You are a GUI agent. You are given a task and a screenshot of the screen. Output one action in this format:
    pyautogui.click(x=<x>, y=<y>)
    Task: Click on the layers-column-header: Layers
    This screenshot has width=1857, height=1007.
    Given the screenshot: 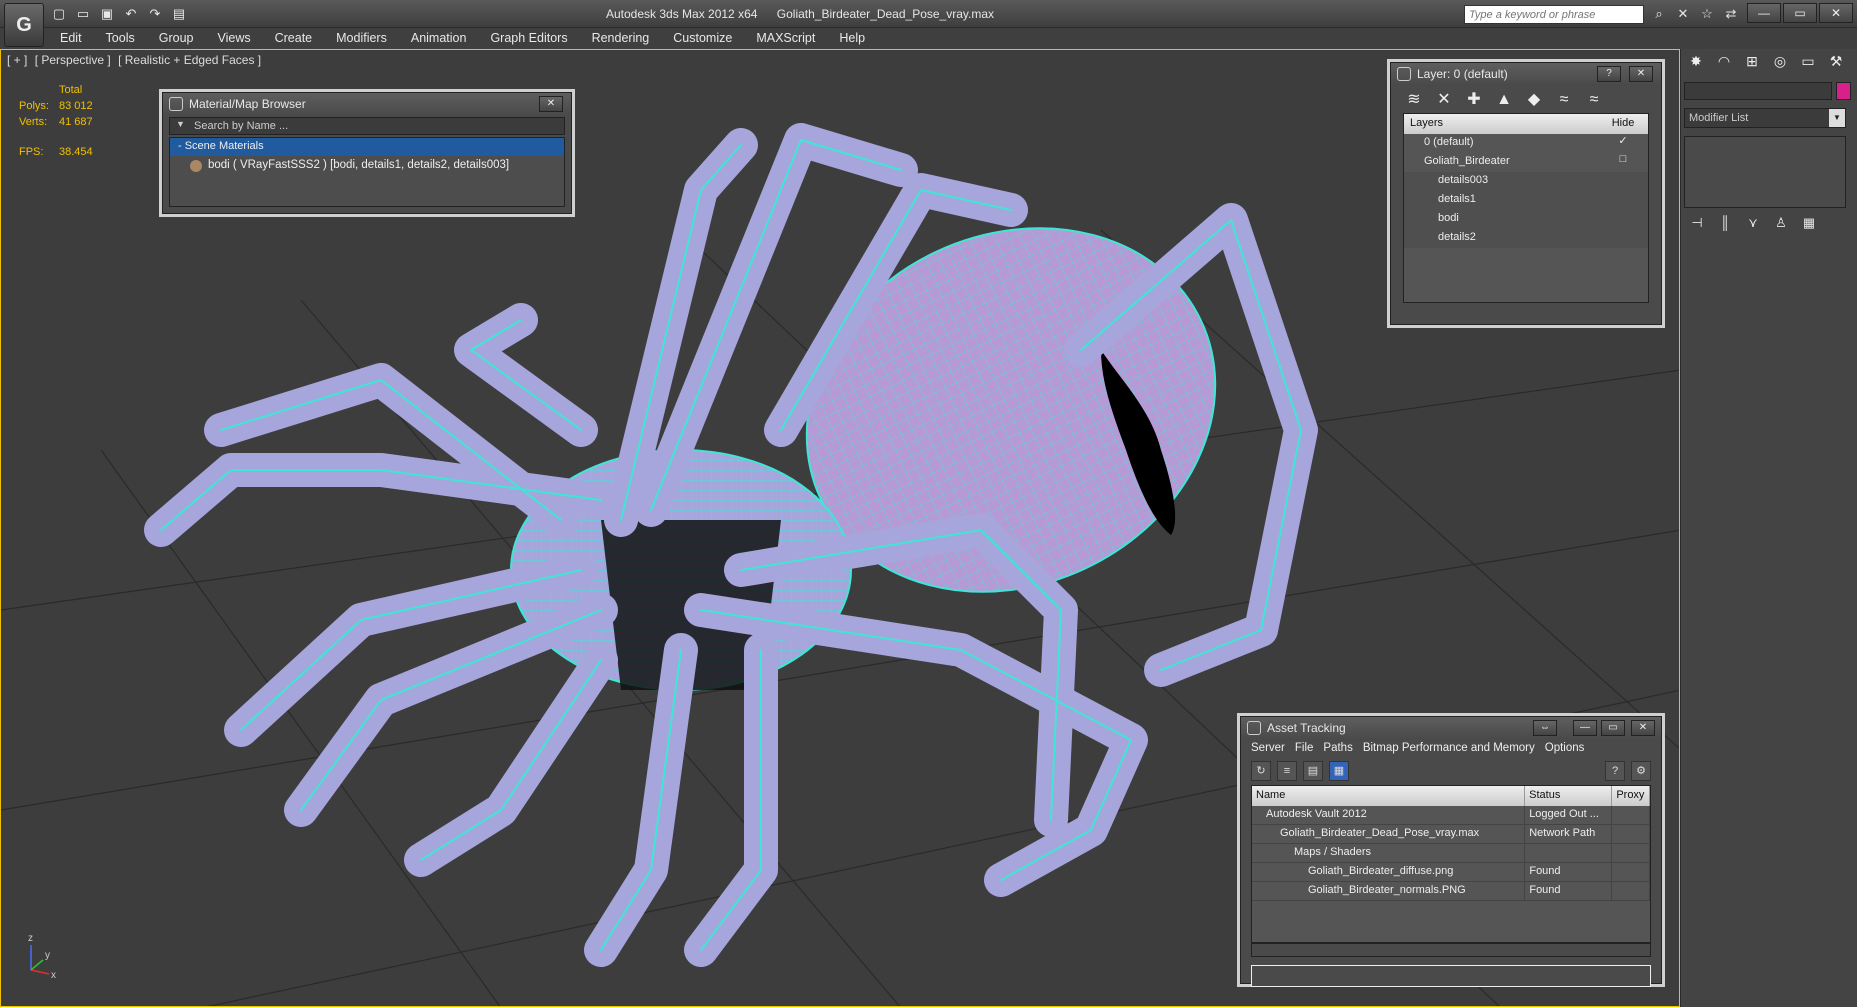 What is the action you would take?
    pyautogui.click(x=1501, y=124)
    